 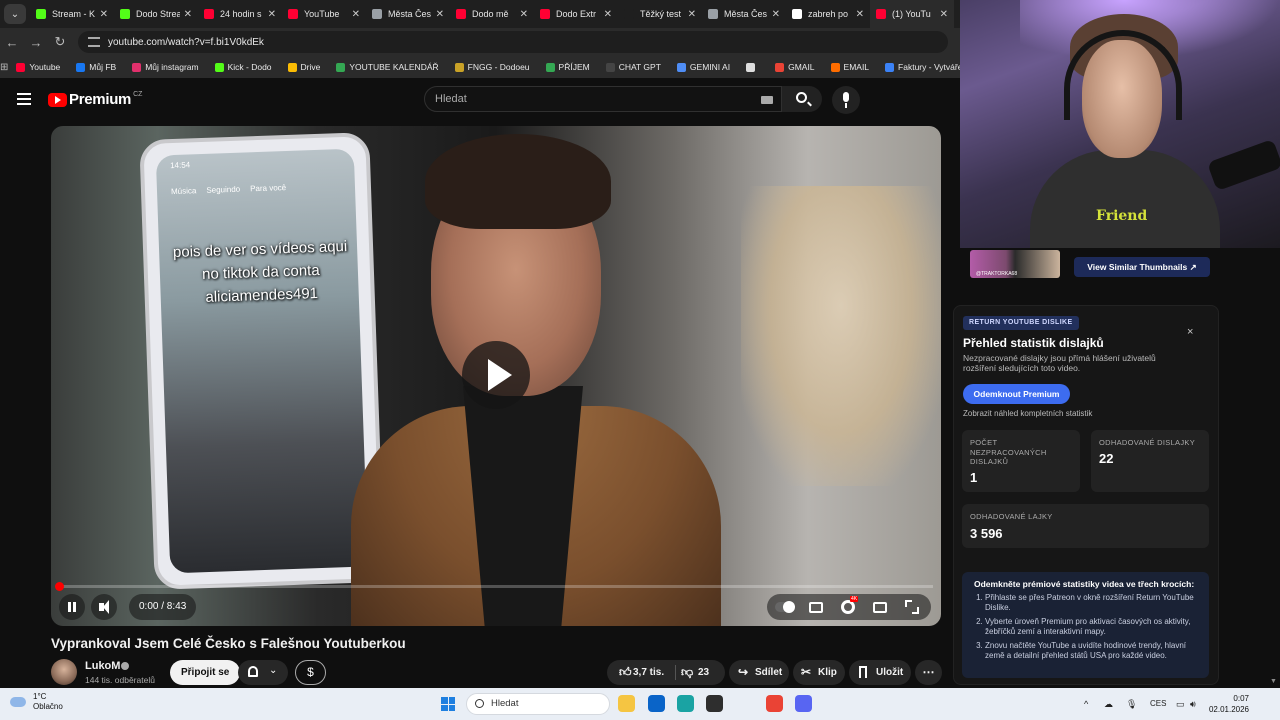 I want to click on chevron-up-icon: ^, so click(x=1086, y=704).